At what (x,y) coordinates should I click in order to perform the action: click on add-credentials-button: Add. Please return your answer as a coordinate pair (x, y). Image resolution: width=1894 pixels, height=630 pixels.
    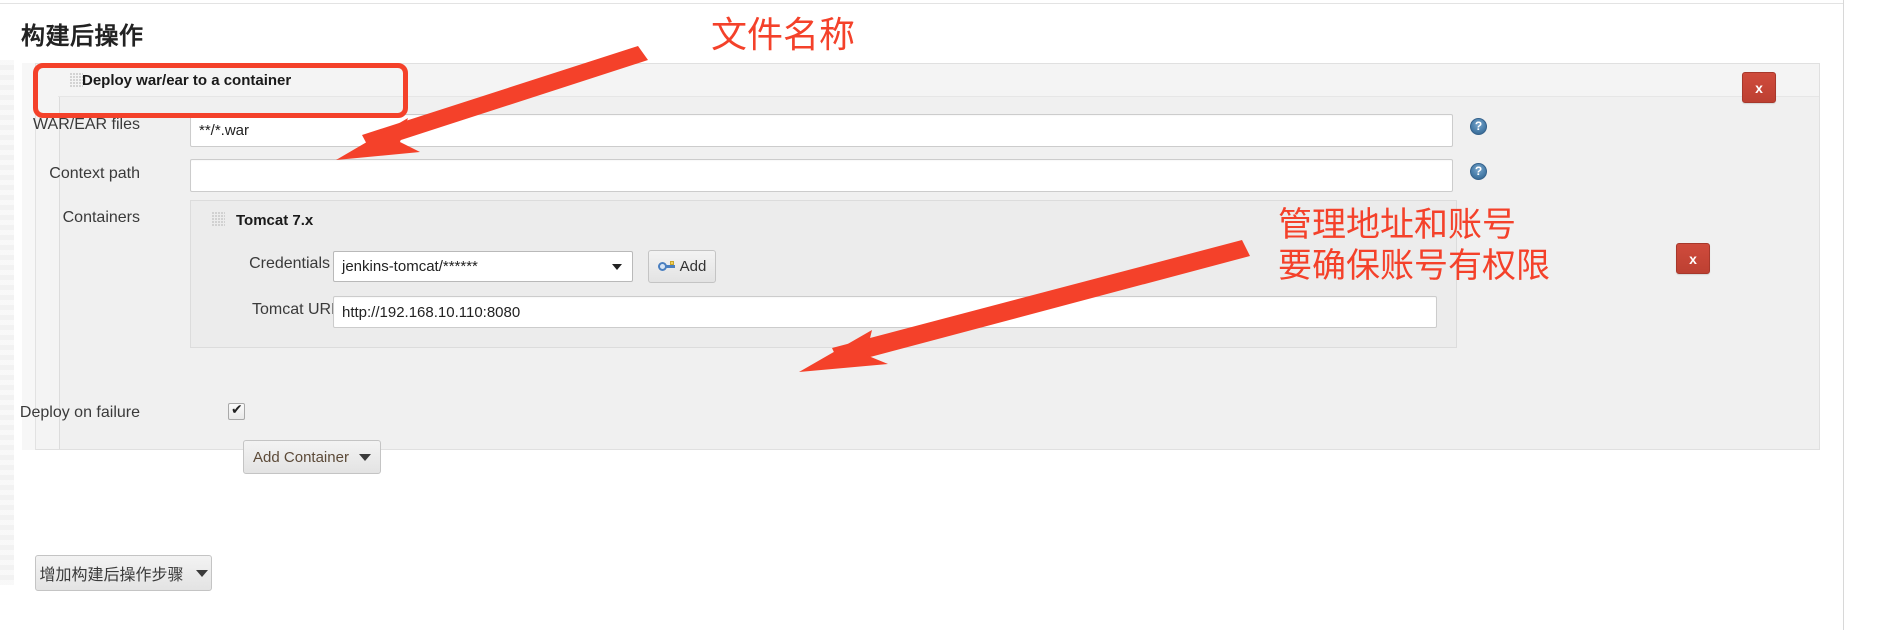
    Looking at the image, I should click on (682, 266).